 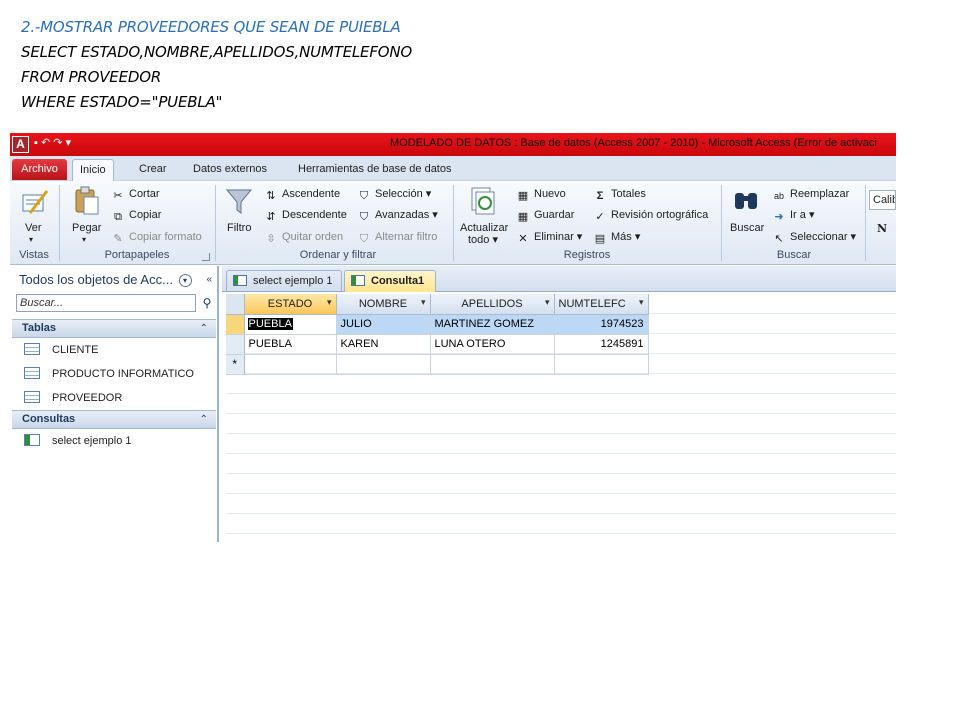 What do you see at coordinates (364, 217) in the screenshot?
I see `advanced-filter-icon: ⛉` at bounding box center [364, 217].